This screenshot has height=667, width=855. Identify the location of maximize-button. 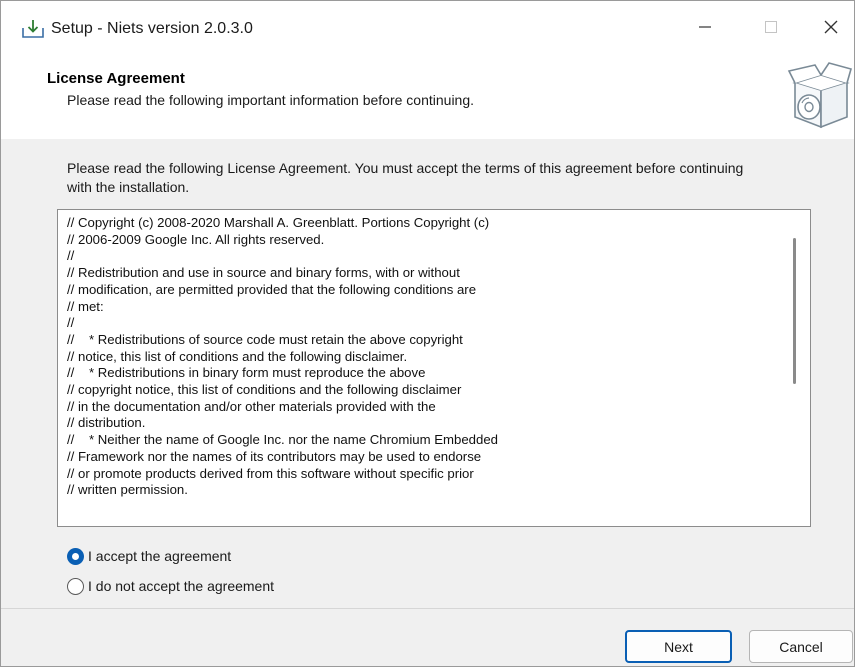
(771, 27).